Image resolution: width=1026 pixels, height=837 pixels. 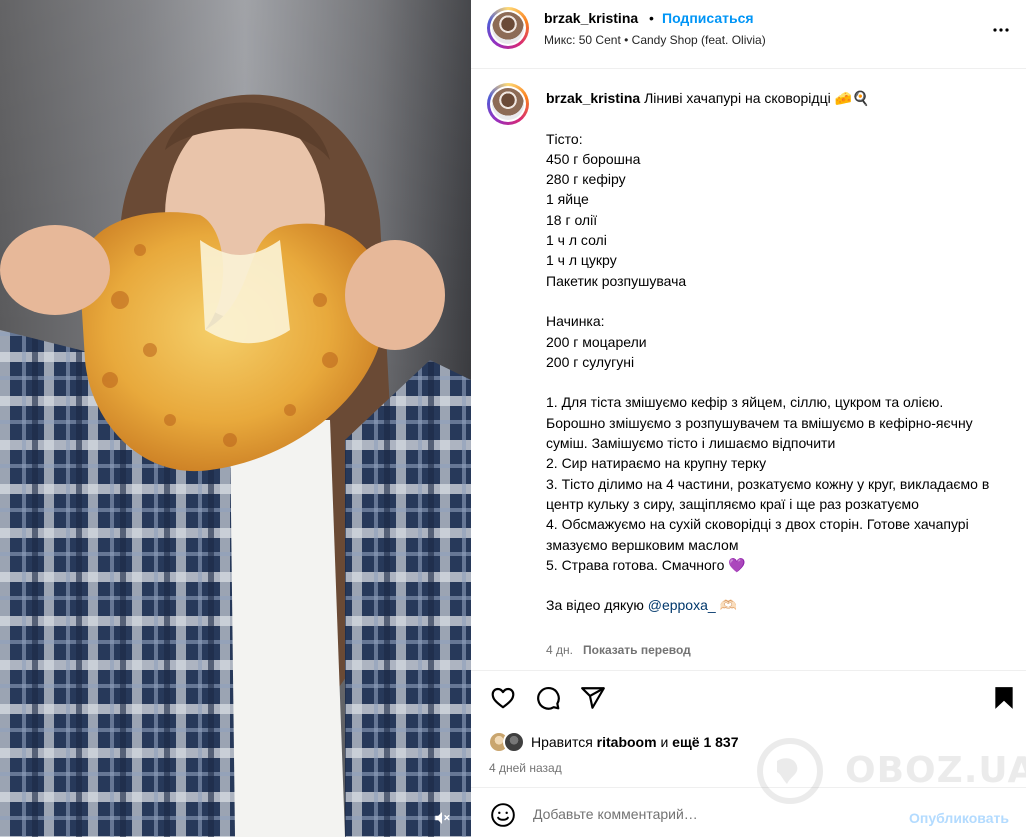 What do you see at coordinates (559, 650) in the screenshot?
I see `caption-age: 4 дн.` at bounding box center [559, 650].